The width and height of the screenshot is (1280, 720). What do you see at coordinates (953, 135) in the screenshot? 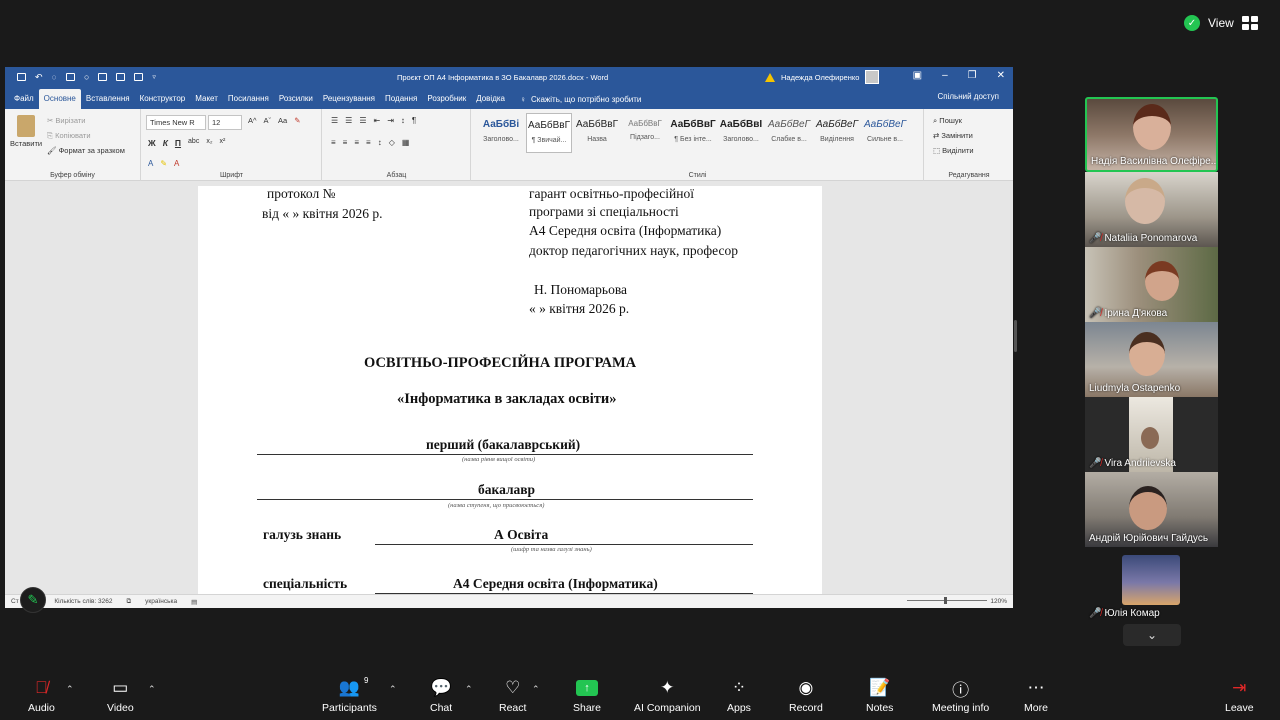
I see `replace-button: ⇄ Замінити` at bounding box center [953, 135].